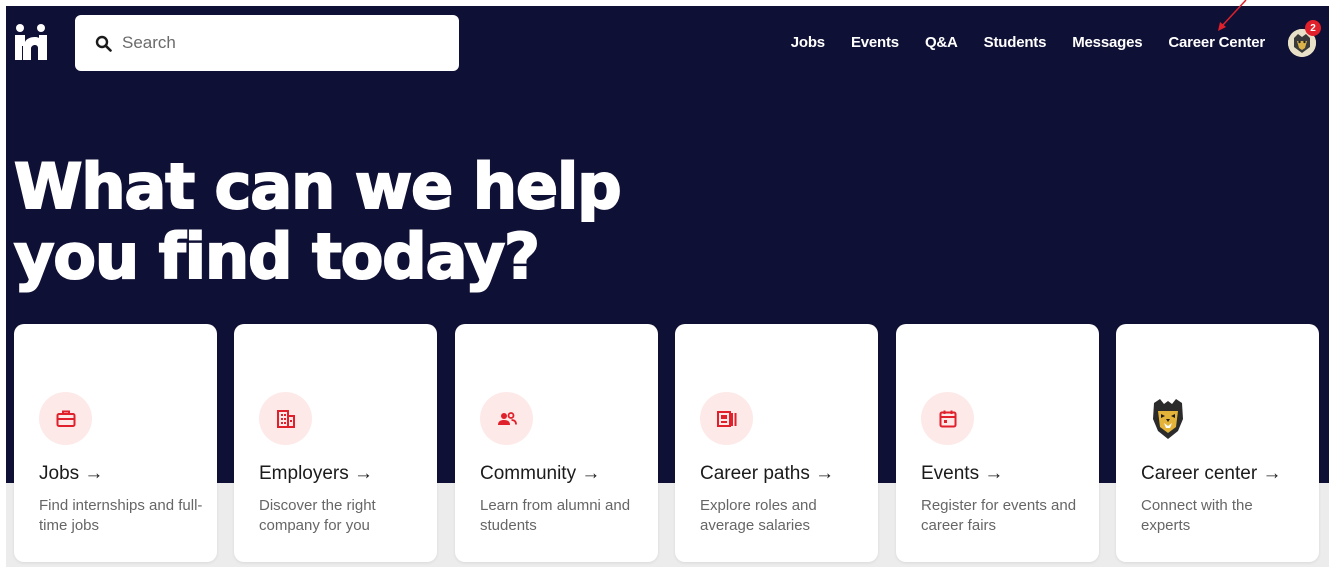  What do you see at coordinates (71, 474) in the screenshot?
I see `card-title: Jobs →` at bounding box center [71, 474].